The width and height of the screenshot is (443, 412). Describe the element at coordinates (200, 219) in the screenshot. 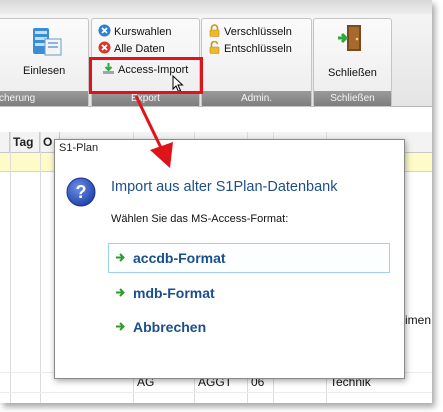

I see `dialog-prompt: Wählen Sie das MS-Access-Format:` at that location.